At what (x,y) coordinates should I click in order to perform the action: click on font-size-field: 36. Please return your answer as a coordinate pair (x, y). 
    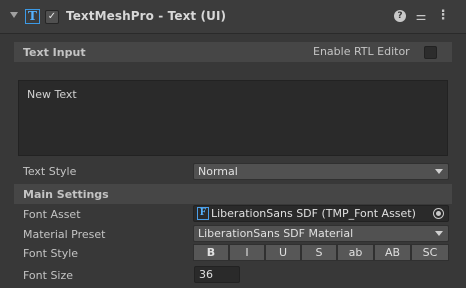
    Looking at the image, I should click on (217, 274).